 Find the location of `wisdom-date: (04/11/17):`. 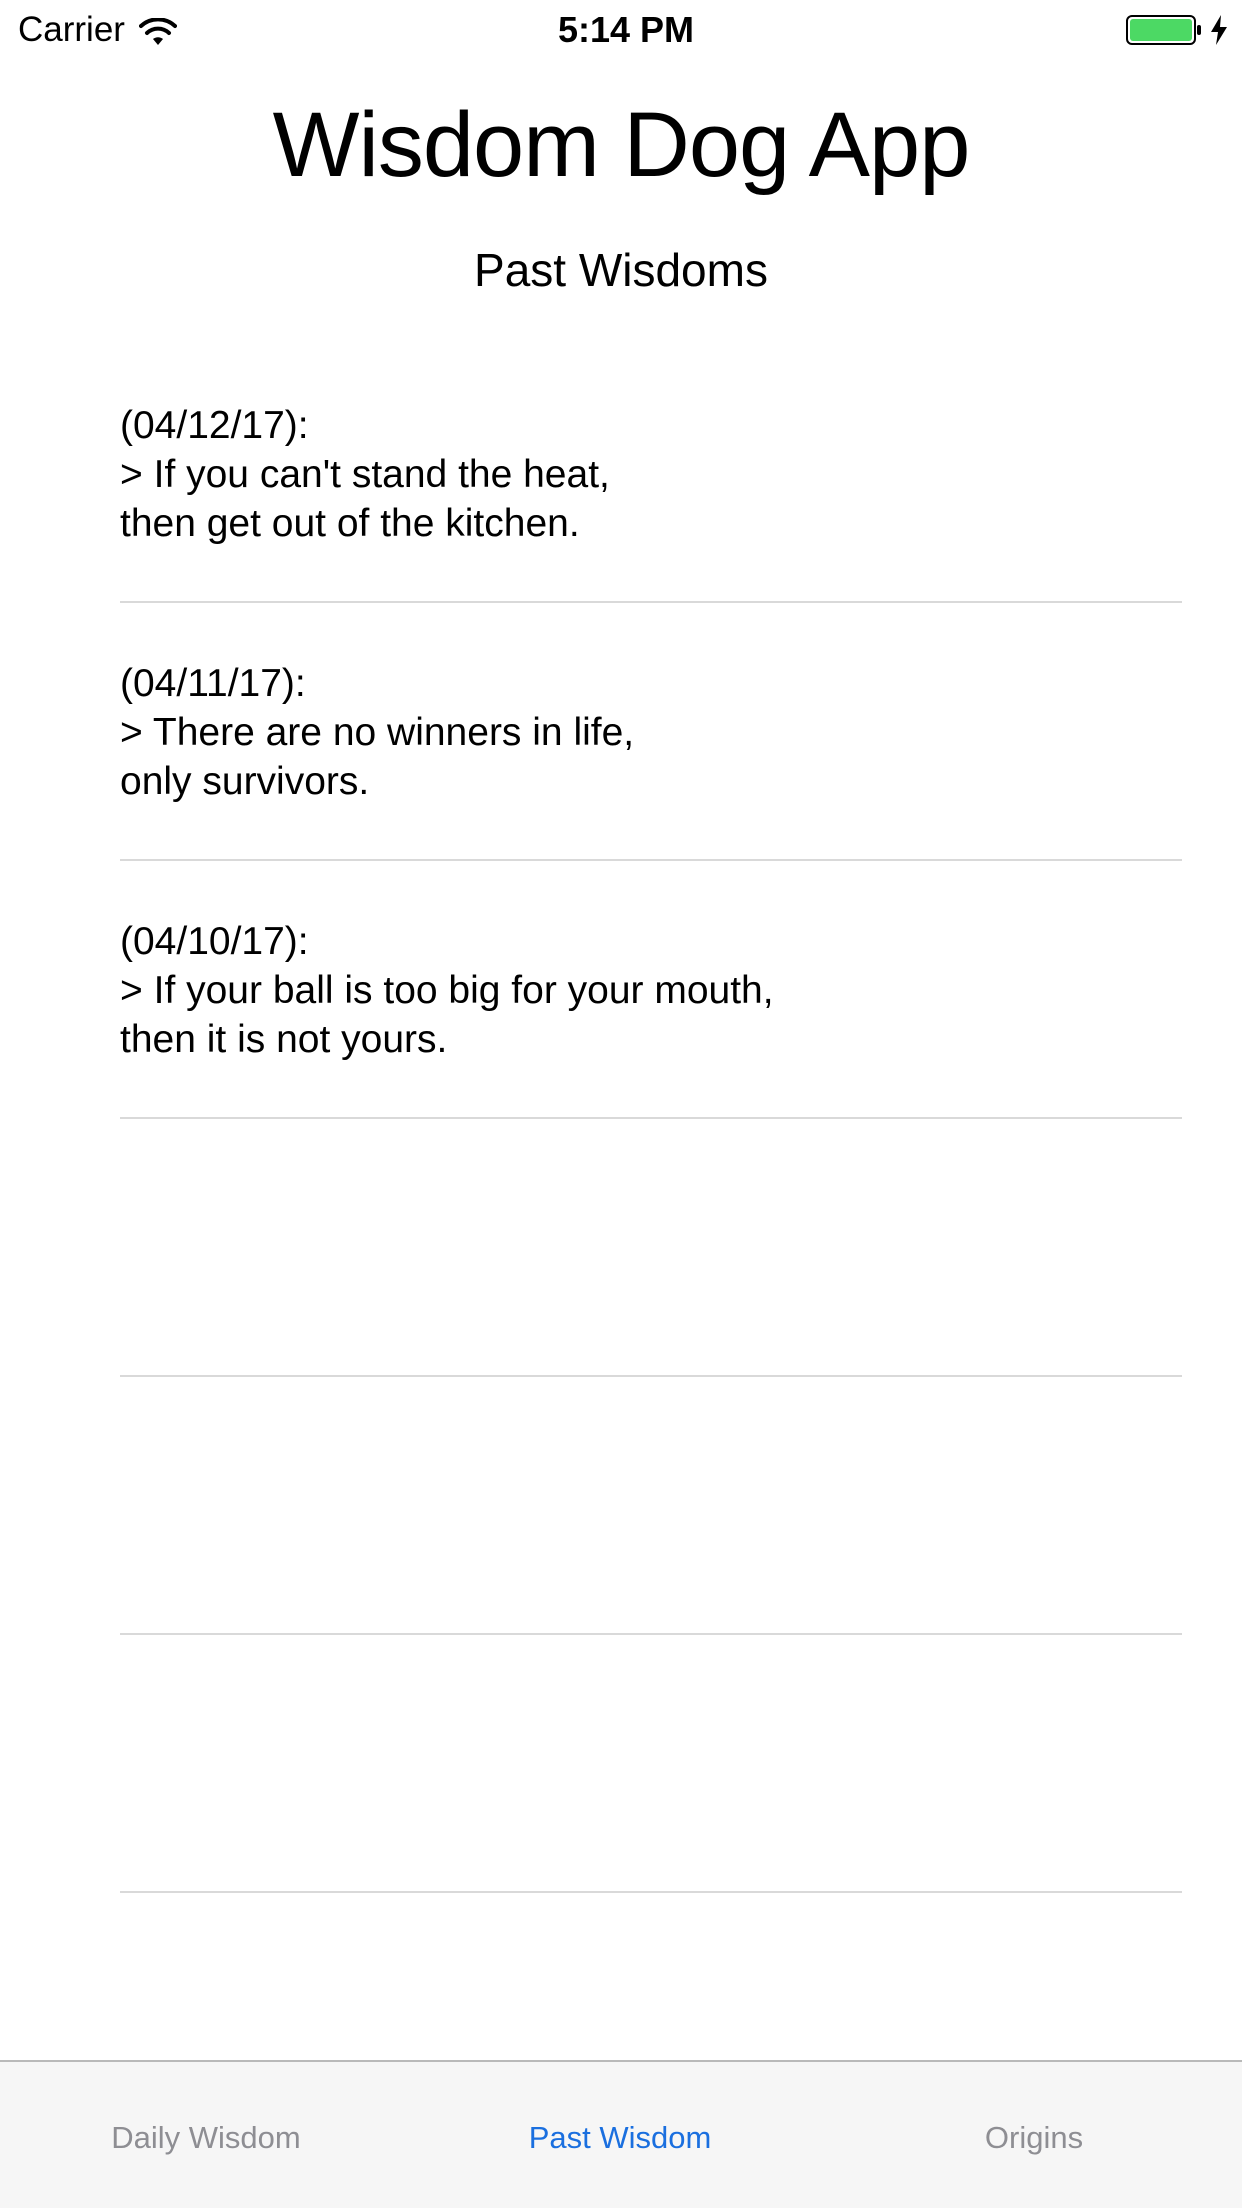

wisdom-date: (04/11/17): is located at coordinates (213, 683).